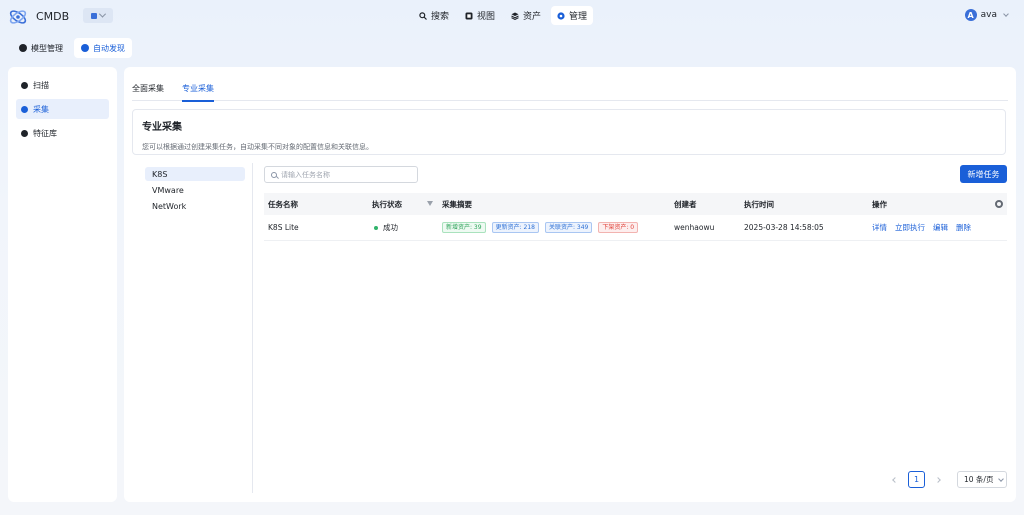 The image size is (1024, 515). What do you see at coordinates (561, 15) in the screenshot?
I see `manage-icon` at bounding box center [561, 15].